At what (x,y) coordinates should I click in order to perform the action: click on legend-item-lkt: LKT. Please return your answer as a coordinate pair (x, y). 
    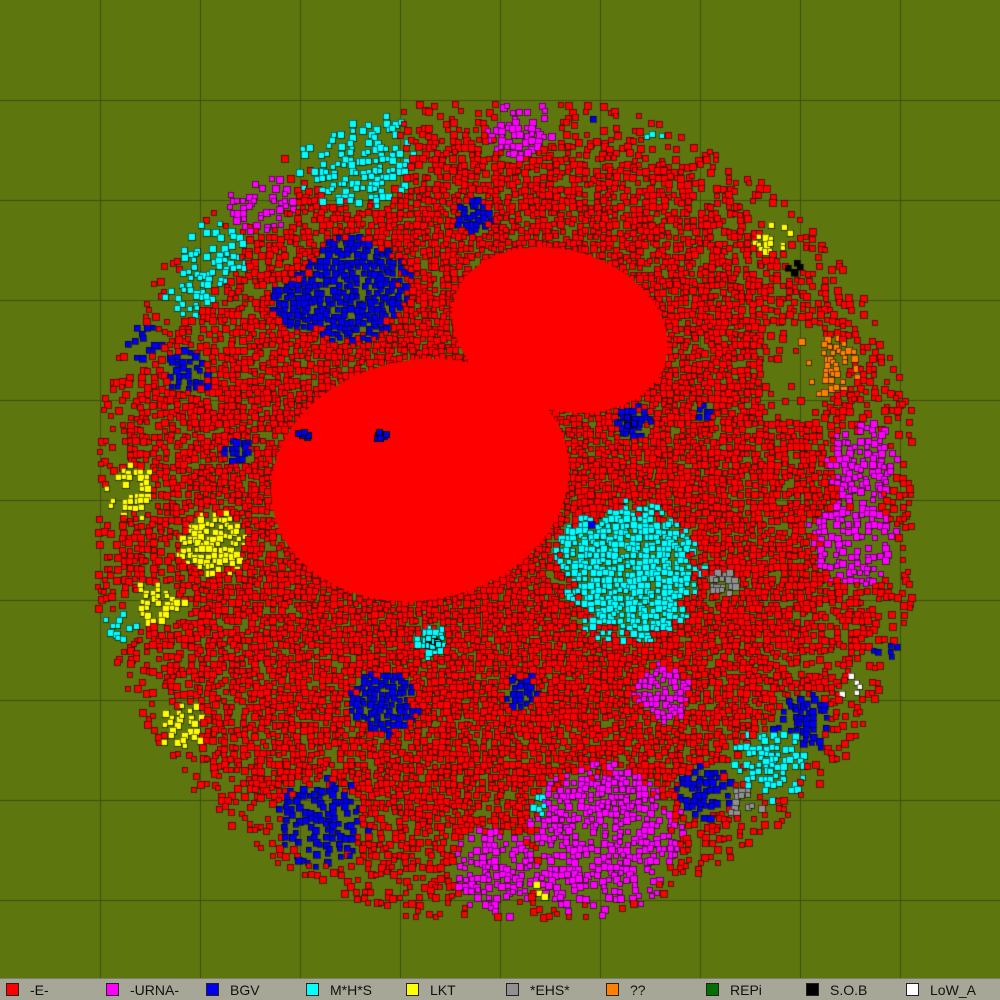
    Looking at the image, I should click on (450, 989).